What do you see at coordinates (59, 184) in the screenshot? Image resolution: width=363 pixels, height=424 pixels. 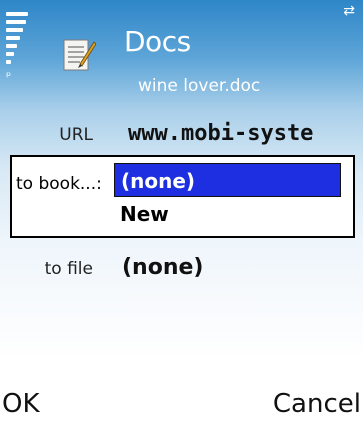 I see `bookmark-label: to book...:` at bounding box center [59, 184].